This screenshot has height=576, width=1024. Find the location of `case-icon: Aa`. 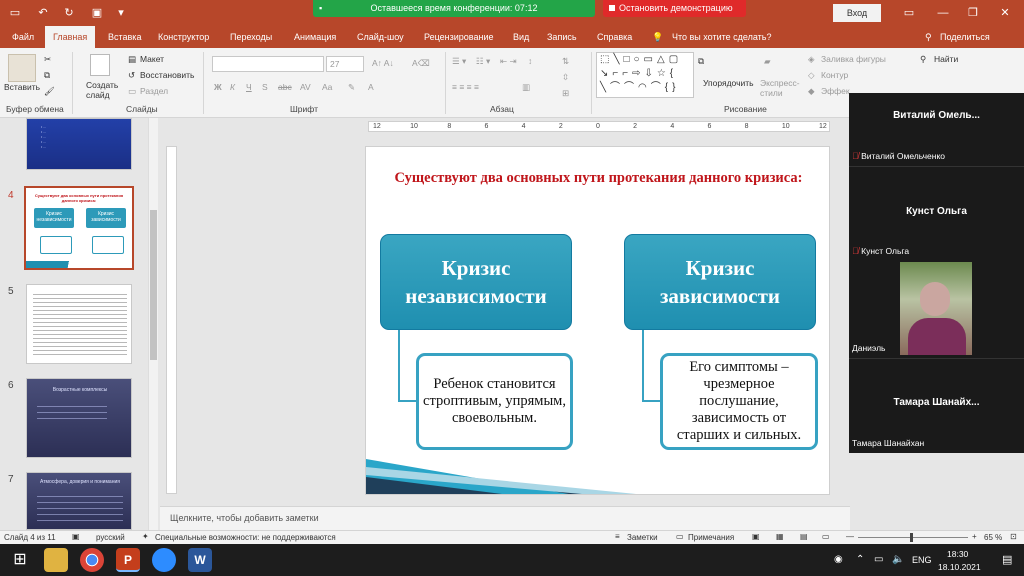

case-icon: Aa is located at coordinates (327, 87).